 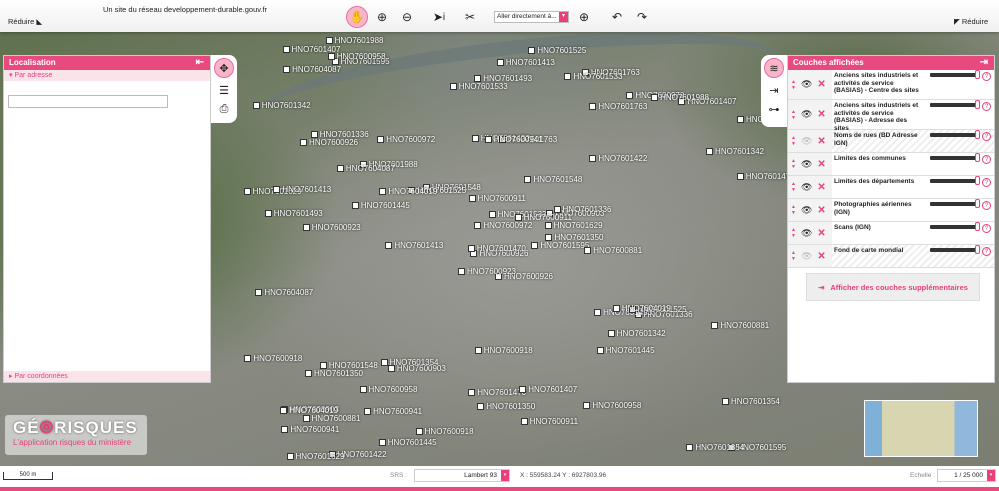 What do you see at coordinates (531, 17) in the screenshot?
I see `goto-select: Aller directement à... ▾` at bounding box center [531, 17].